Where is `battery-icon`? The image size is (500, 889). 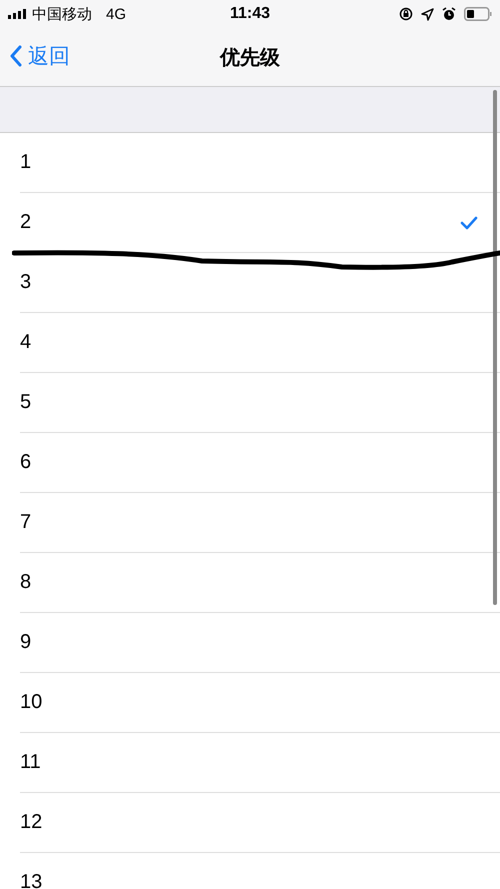 battery-icon is located at coordinates (478, 14).